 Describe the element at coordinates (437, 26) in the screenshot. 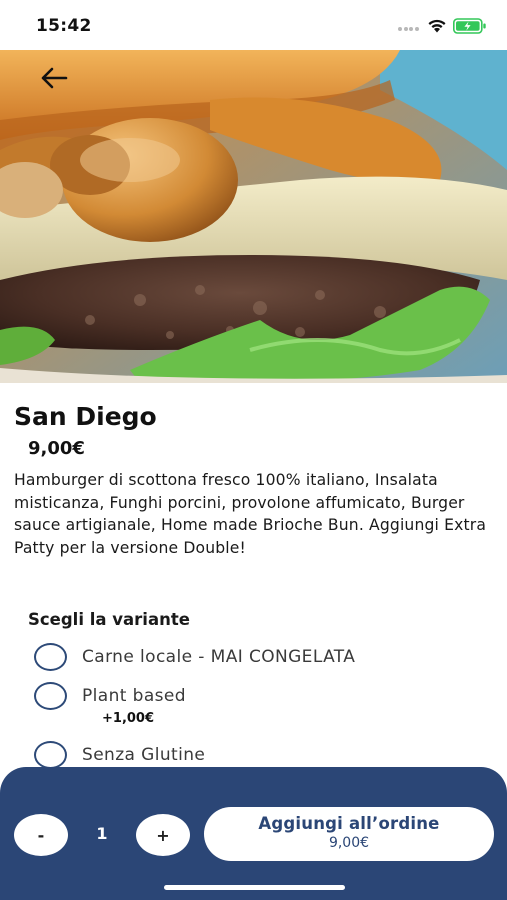

I see `wifi-icon` at that location.